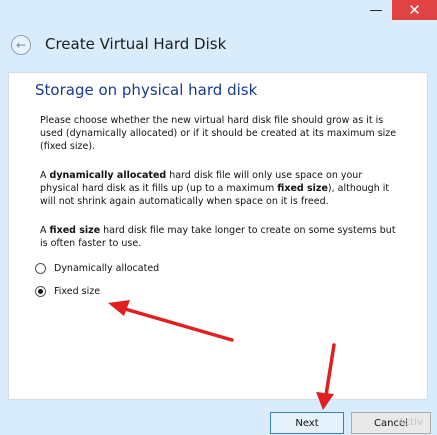 This screenshot has height=435, width=437. I want to click on radio-label: Fixed size, so click(77, 291).